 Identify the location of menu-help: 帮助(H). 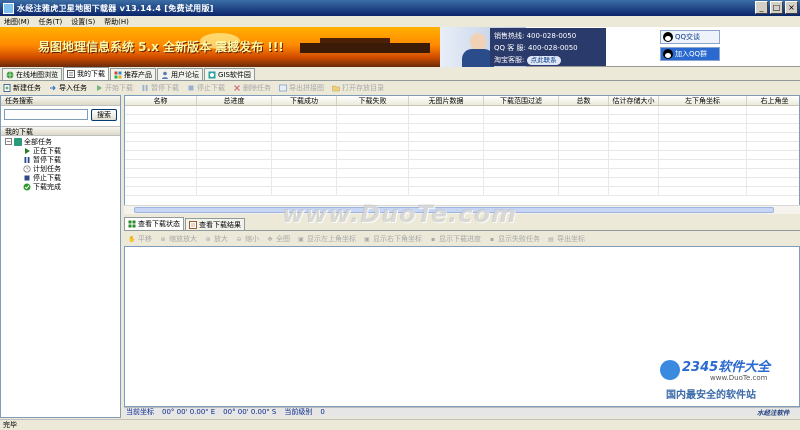
(116, 22).